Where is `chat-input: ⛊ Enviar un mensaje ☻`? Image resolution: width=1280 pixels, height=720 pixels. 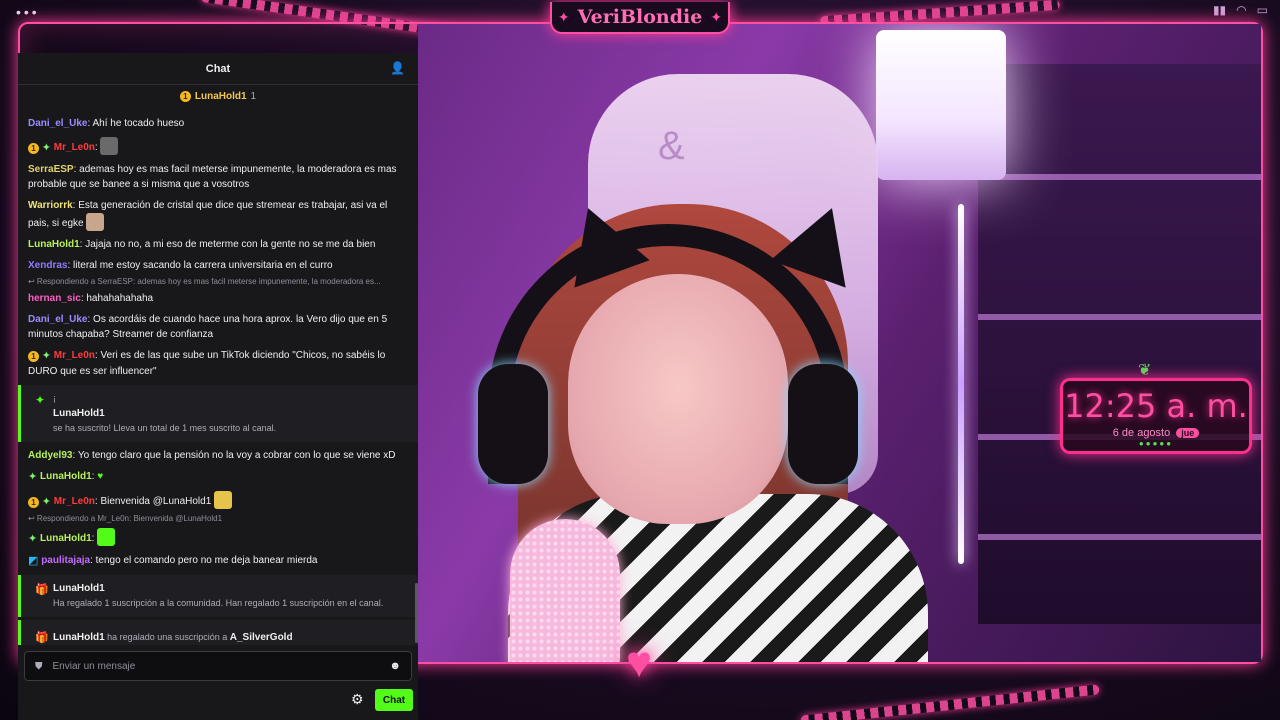 chat-input: ⛊ Enviar un mensaje ☻ is located at coordinates (218, 666).